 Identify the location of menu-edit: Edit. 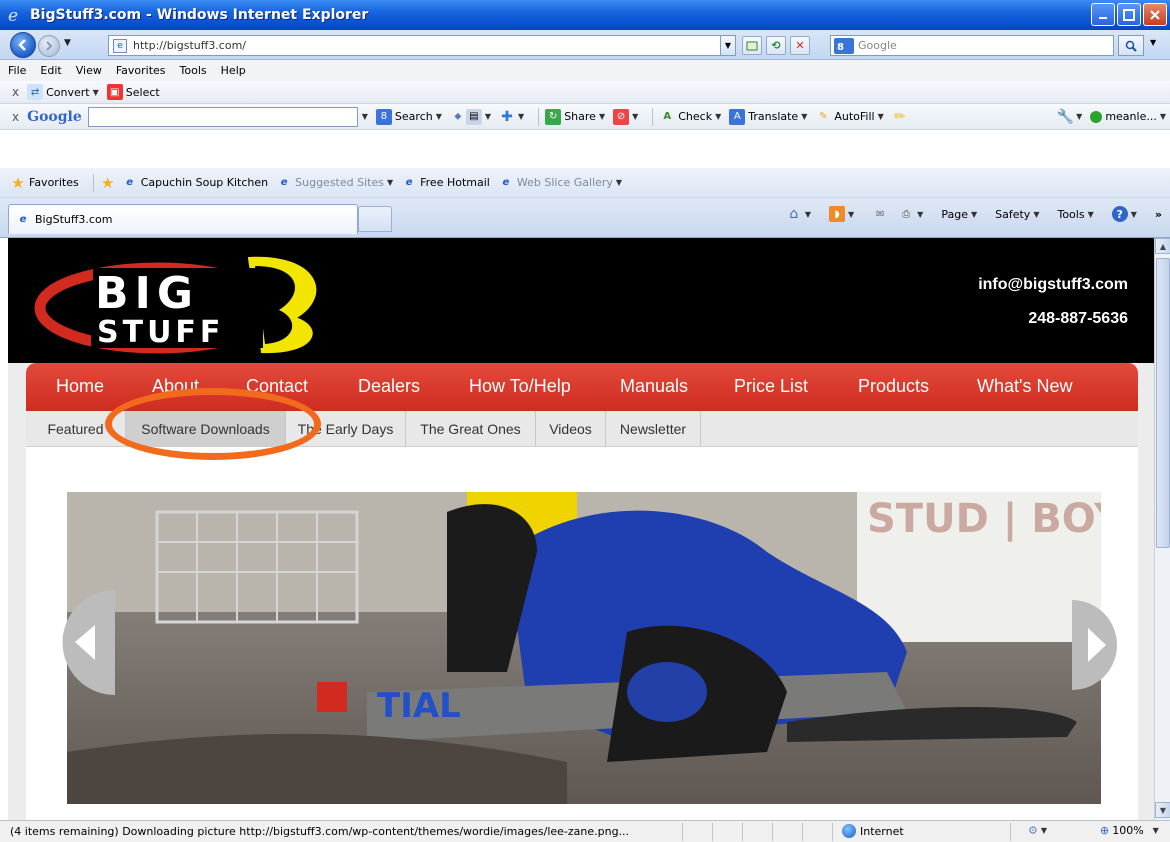
(50, 70).